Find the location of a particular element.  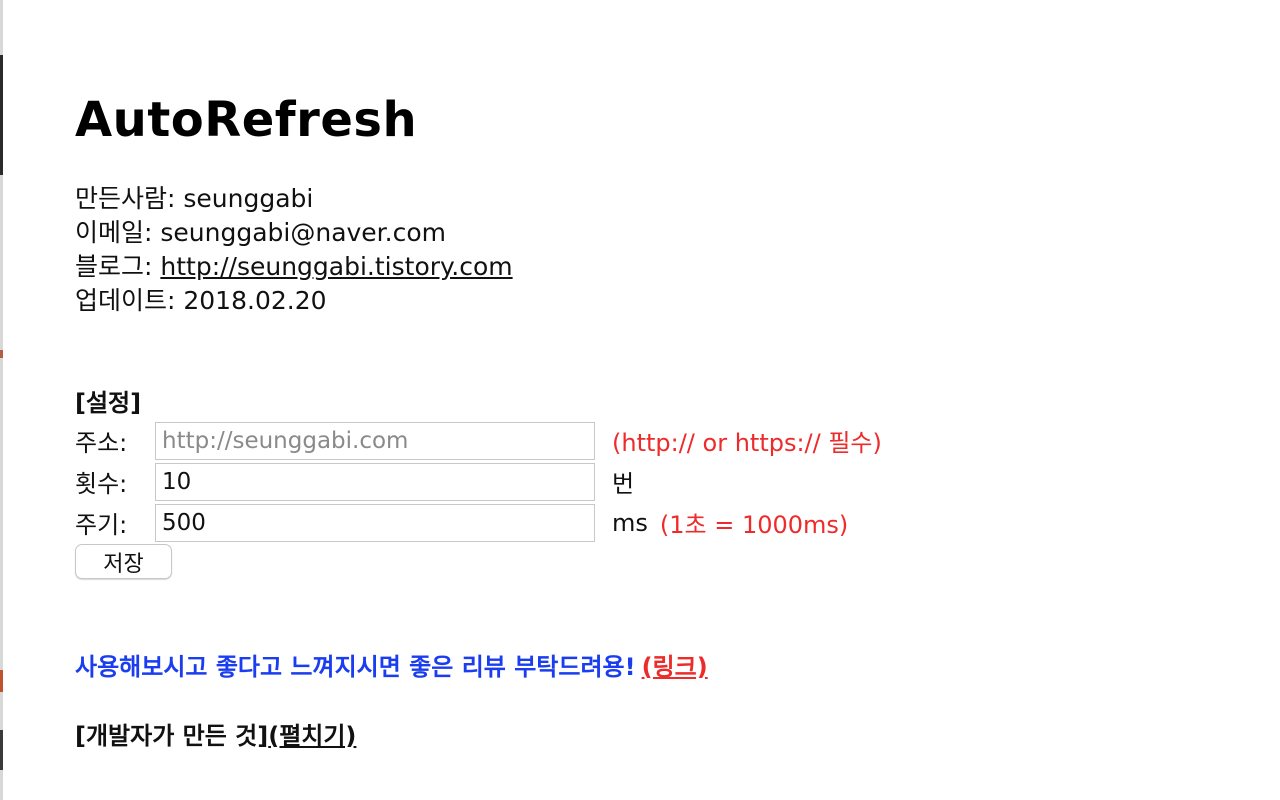

count-unit: 번 is located at coordinates (623, 484).